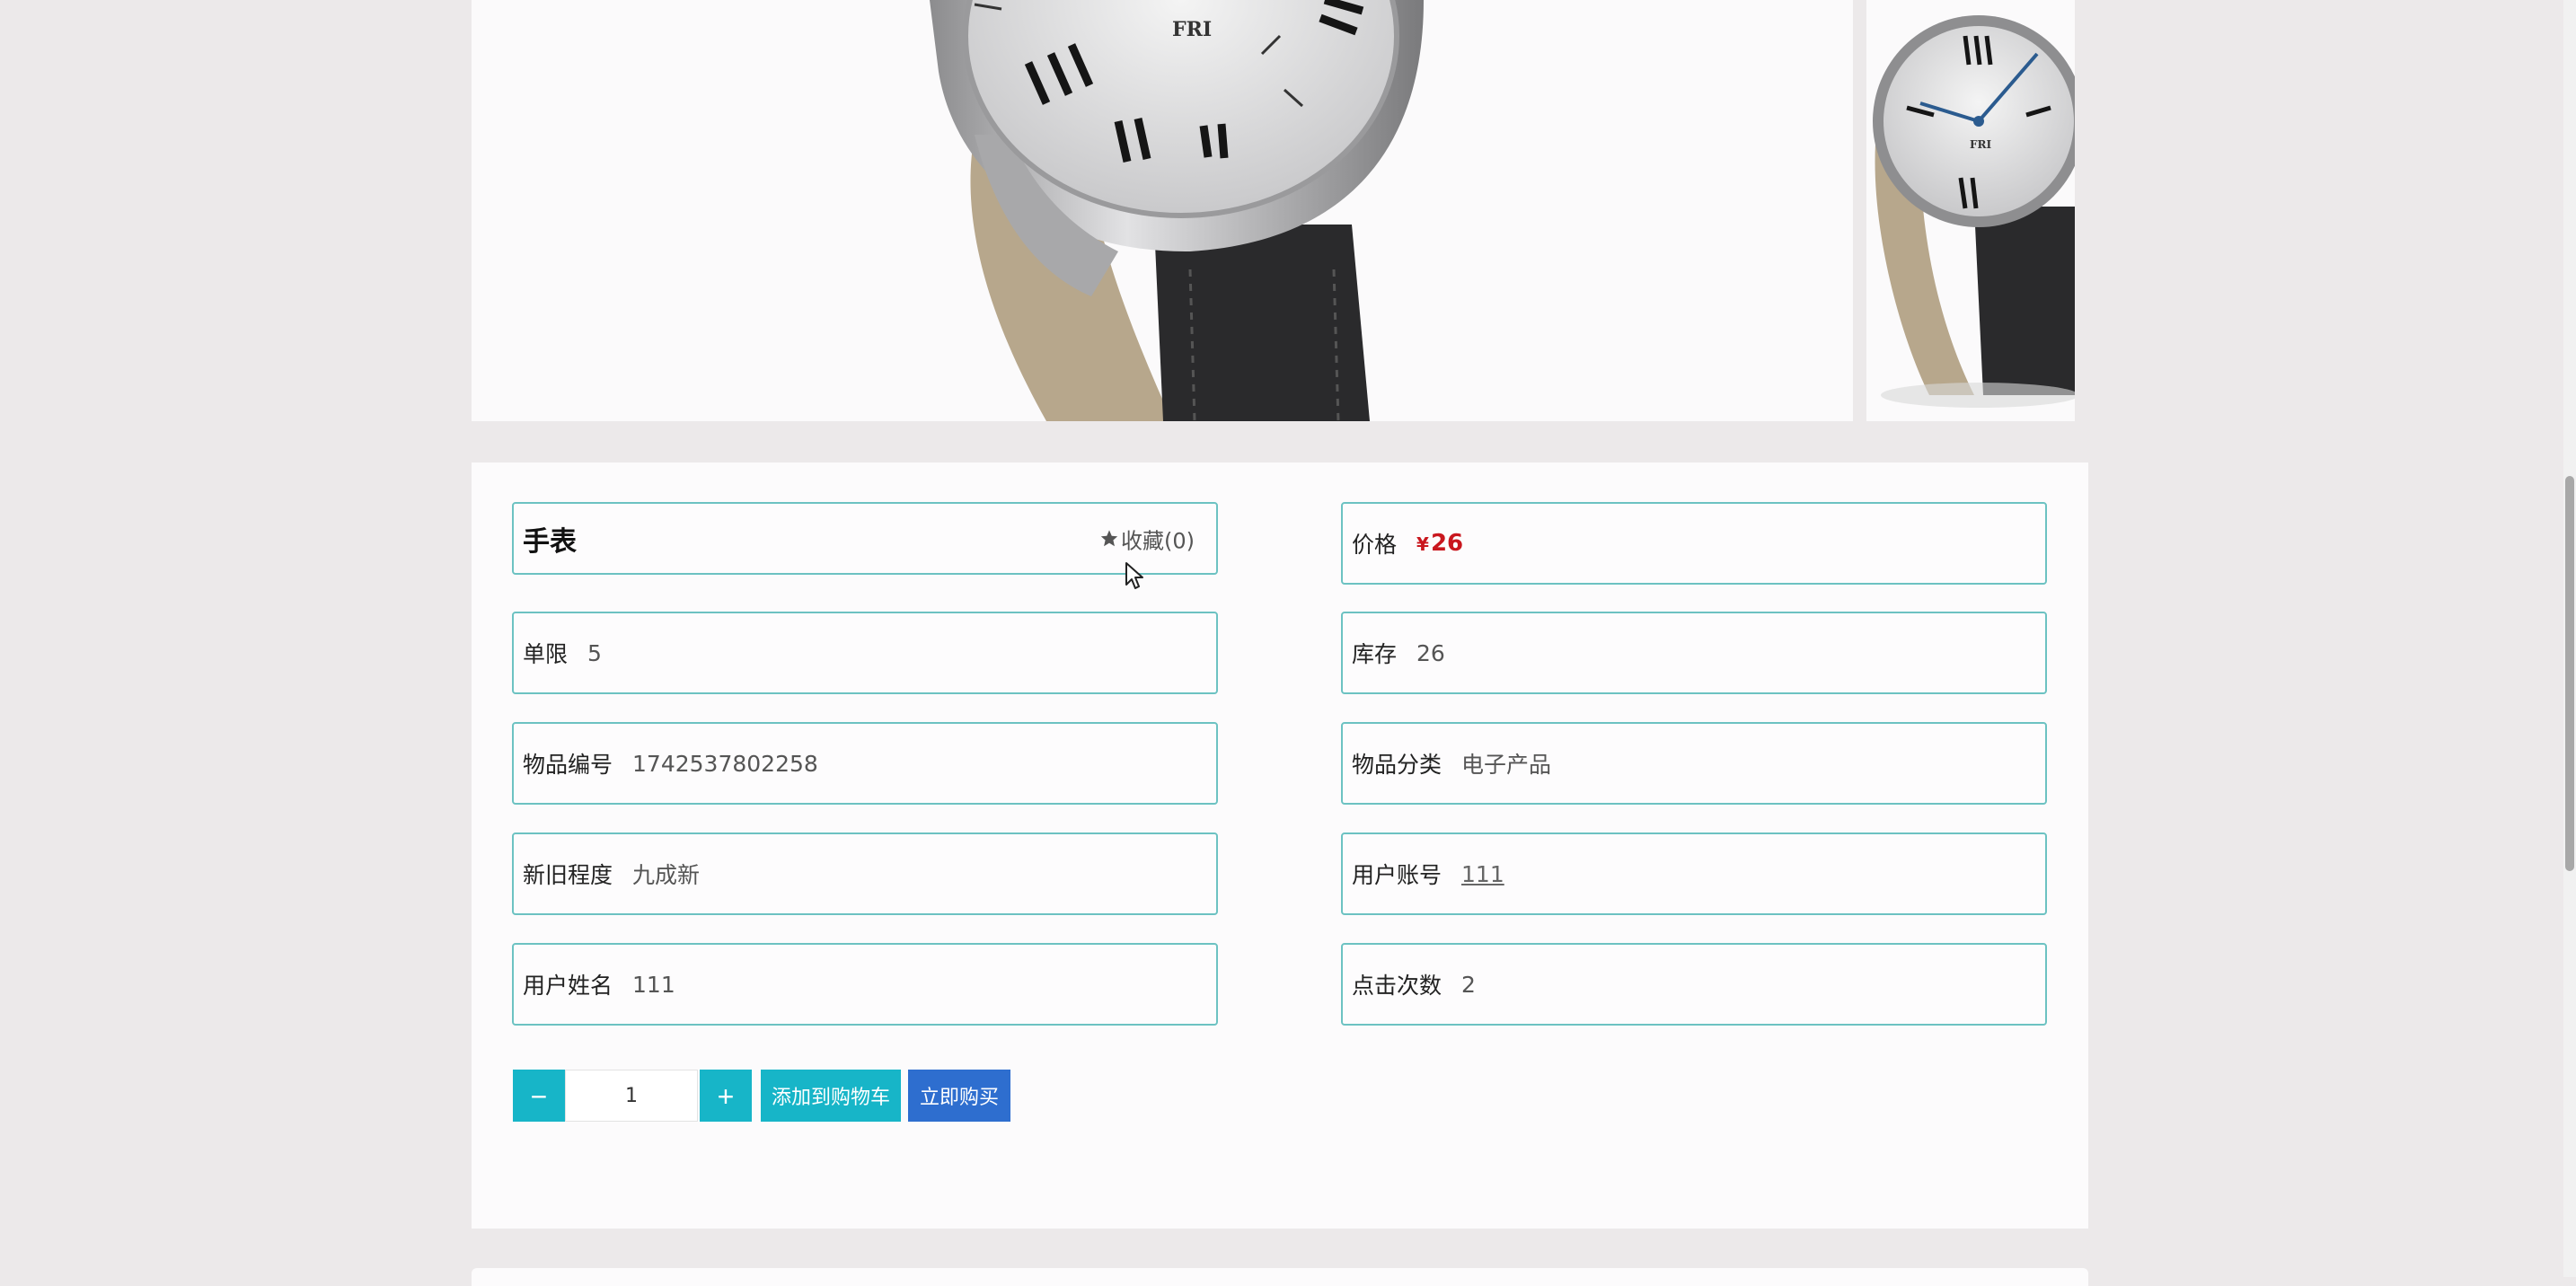 Image resolution: width=2576 pixels, height=1286 pixels. I want to click on price-value: ¥26, so click(1440, 543).